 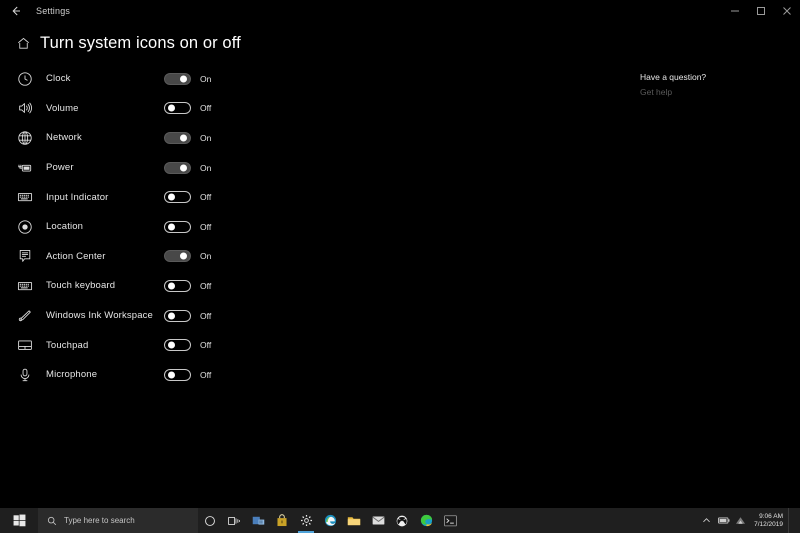 I want to click on setting-row-network: Network On, so click(x=324, y=138).